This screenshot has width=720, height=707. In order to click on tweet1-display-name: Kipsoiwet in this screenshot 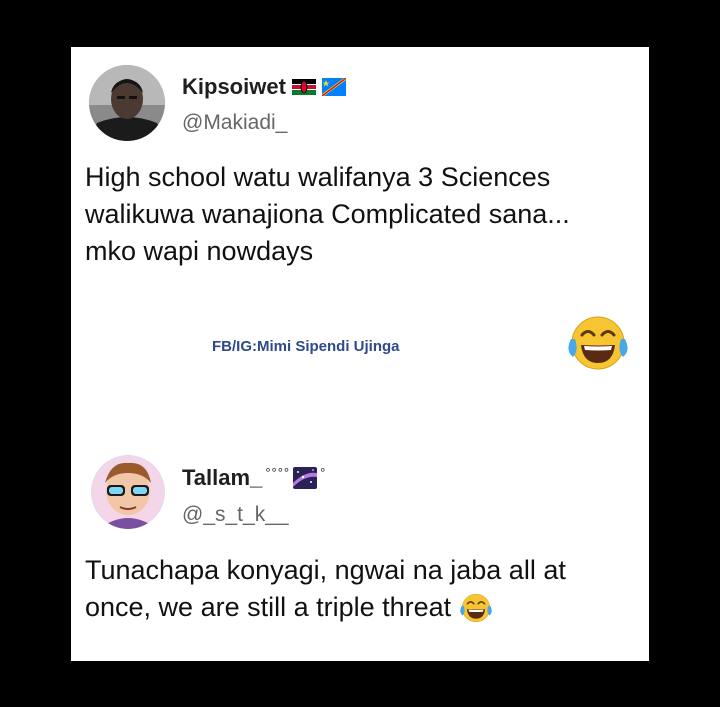, I will do `click(264, 87)`.